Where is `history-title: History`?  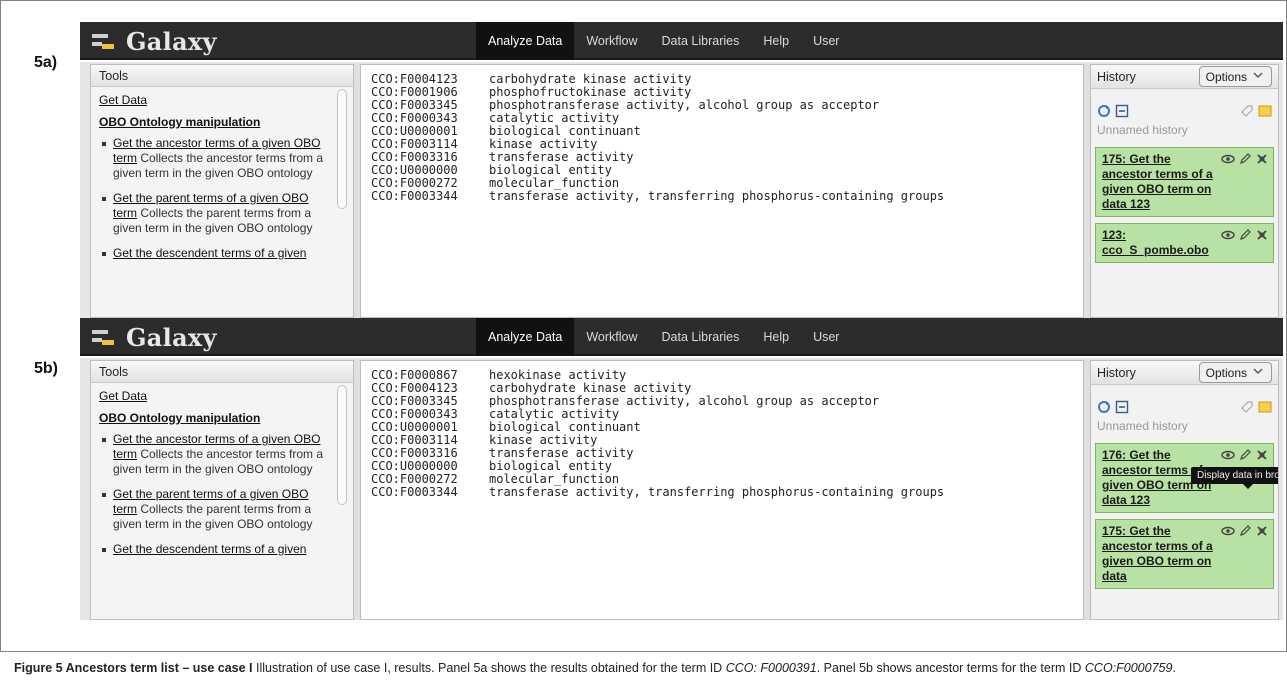
history-title: History is located at coordinates (1116, 372).